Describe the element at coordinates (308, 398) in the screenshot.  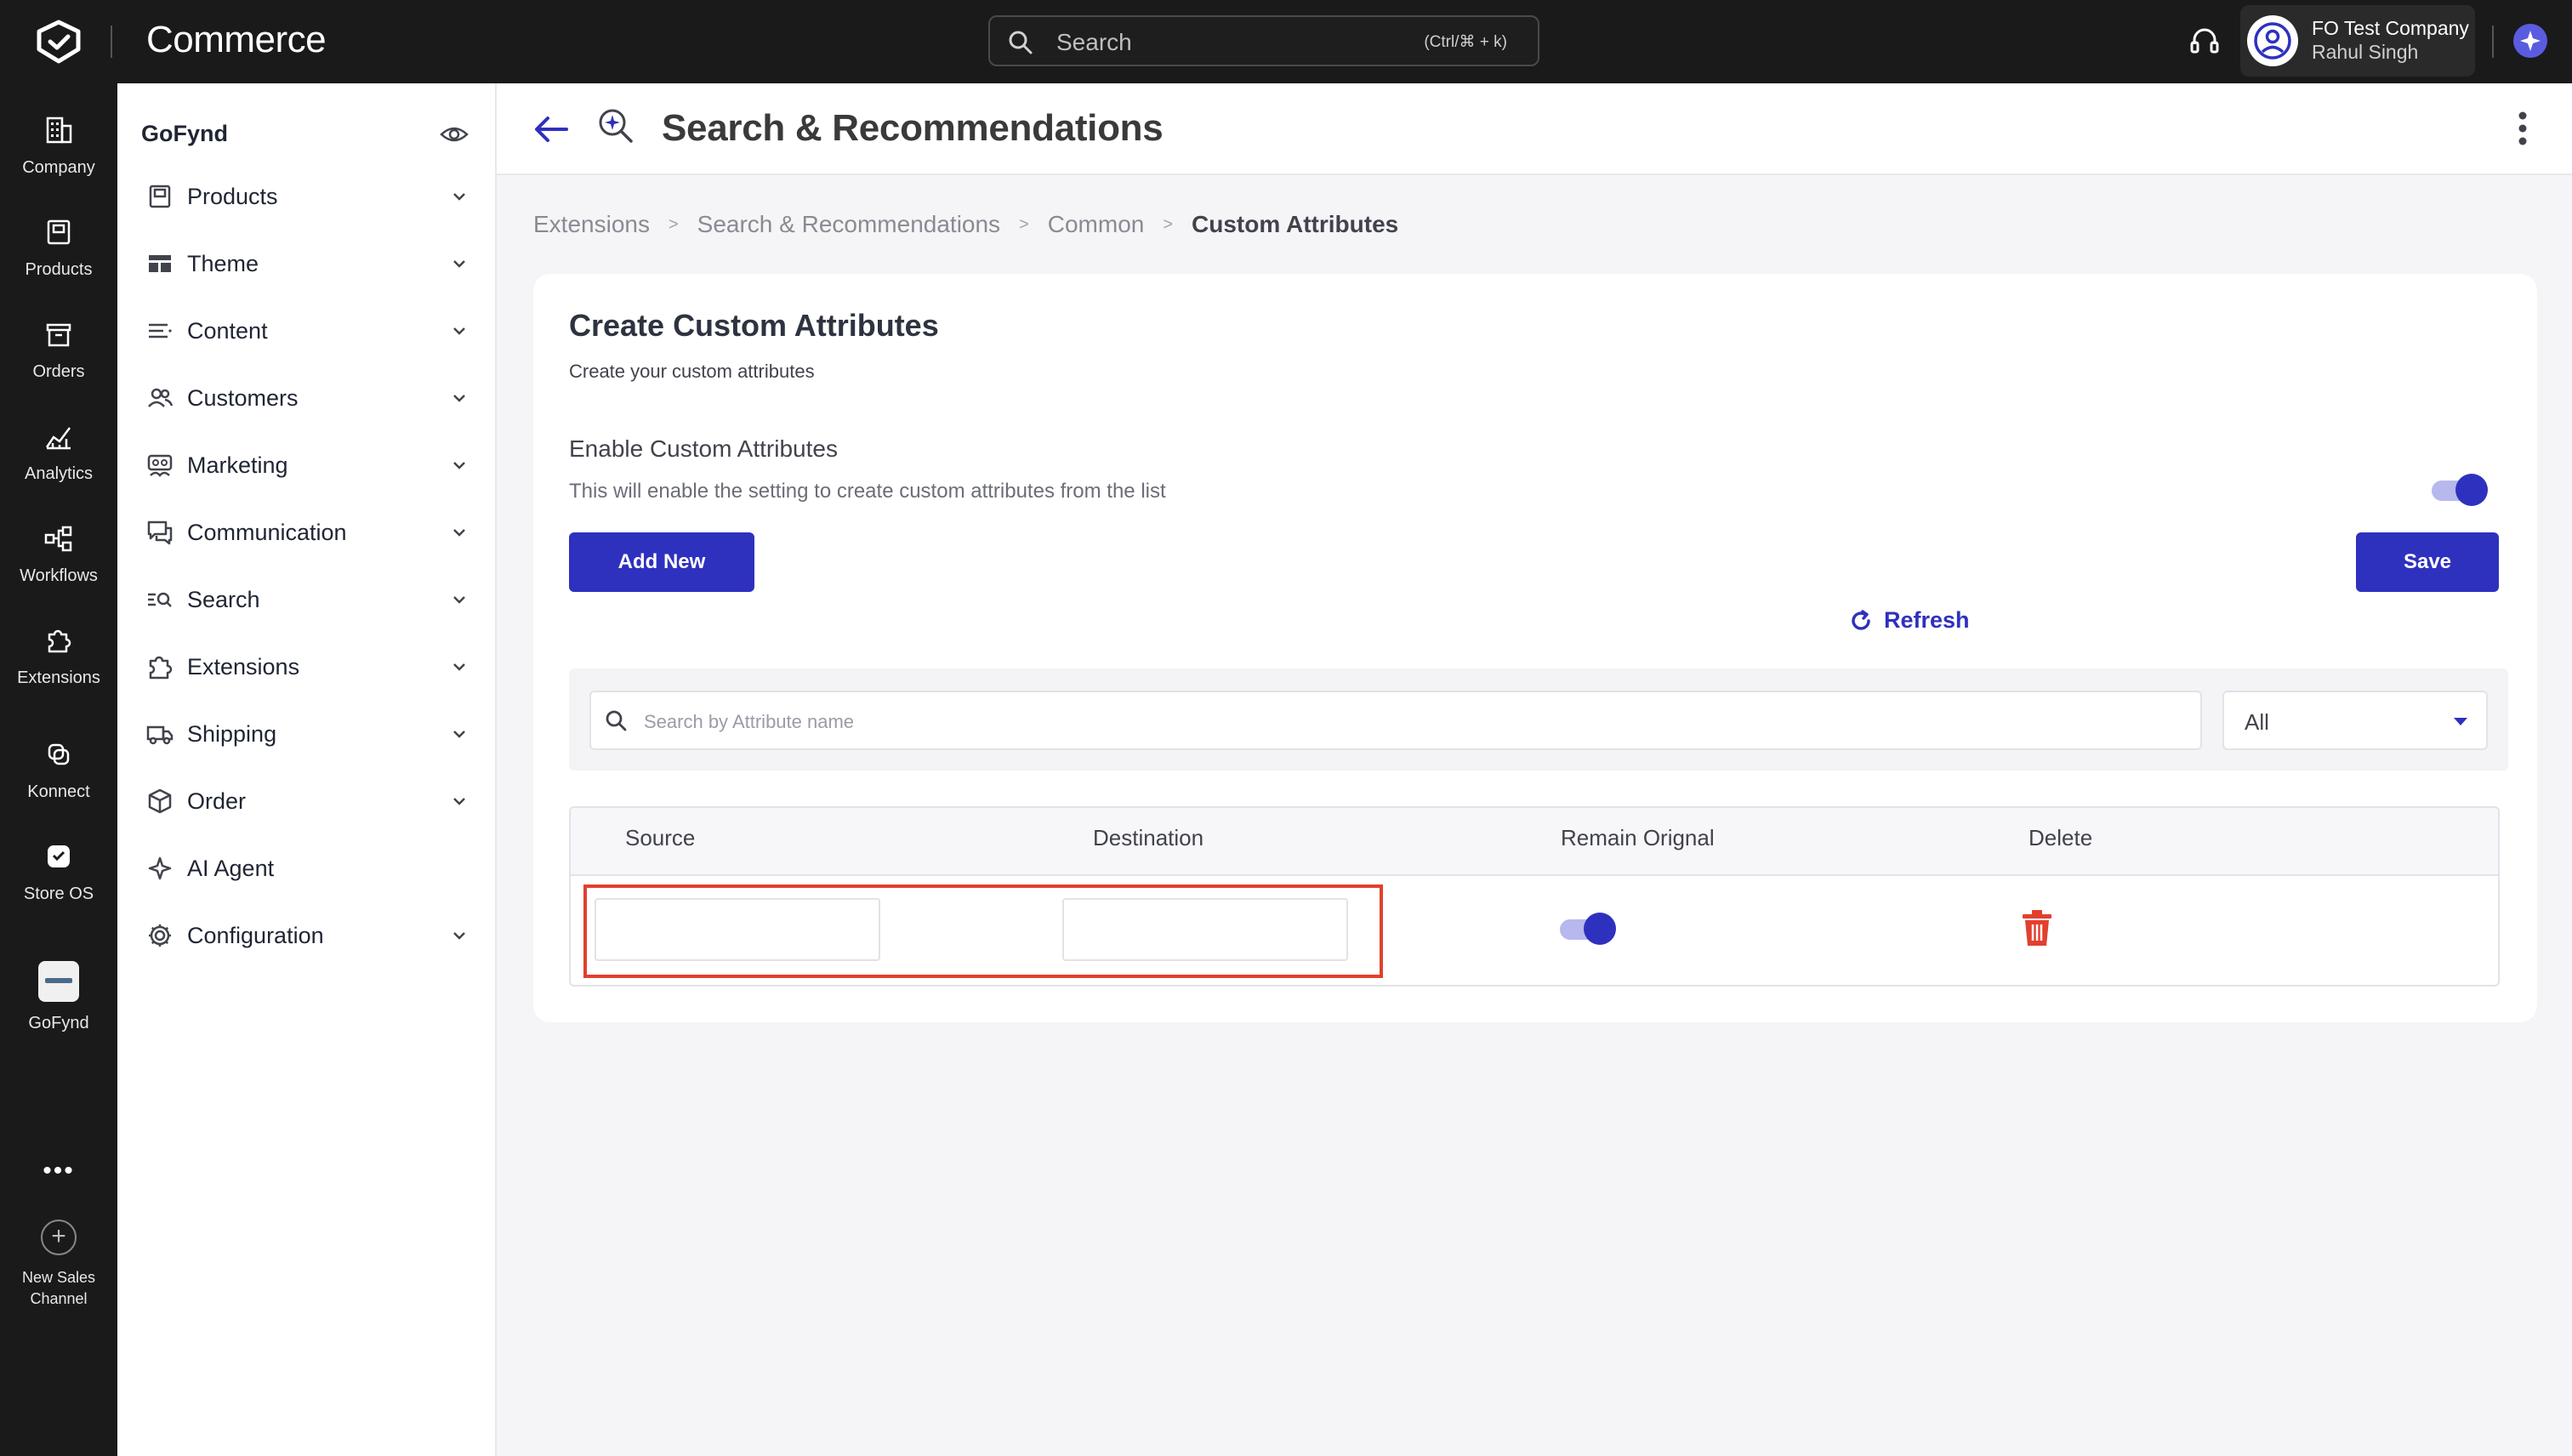
I see `sidebar-item-customers: Customers` at that location.